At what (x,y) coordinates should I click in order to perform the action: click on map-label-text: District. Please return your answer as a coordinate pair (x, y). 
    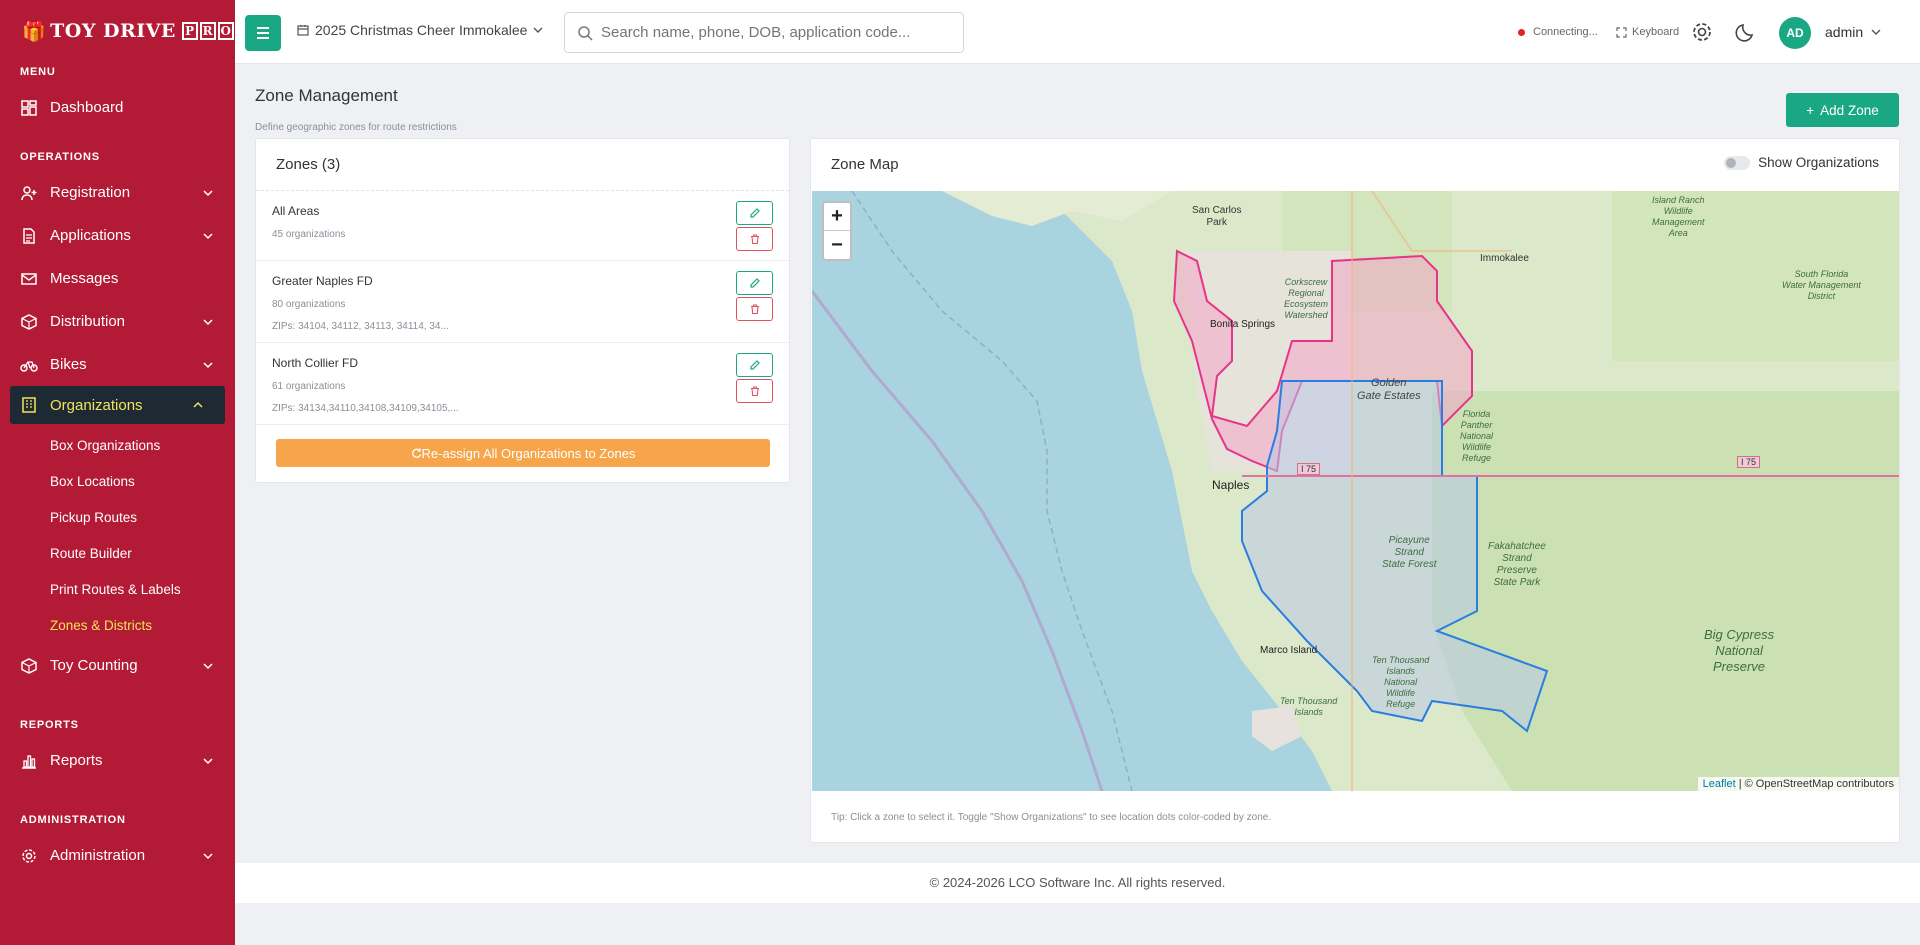
    Looking at the image, I should click on (1821, 296).